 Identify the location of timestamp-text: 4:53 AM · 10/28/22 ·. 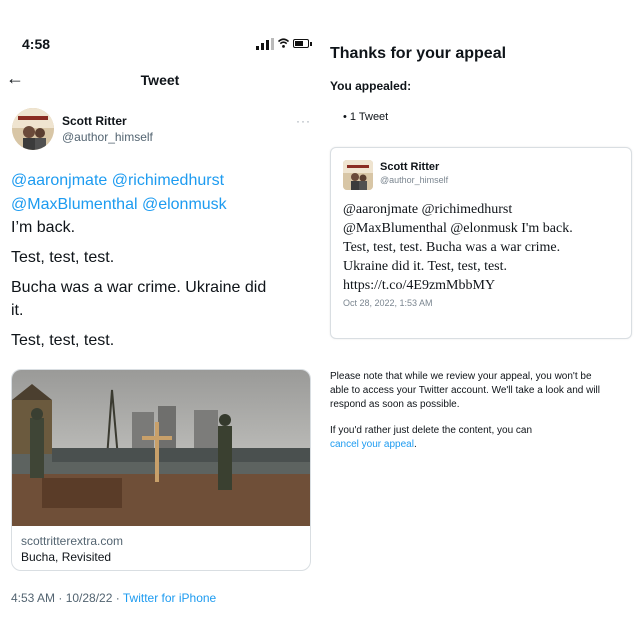
(67, 598).